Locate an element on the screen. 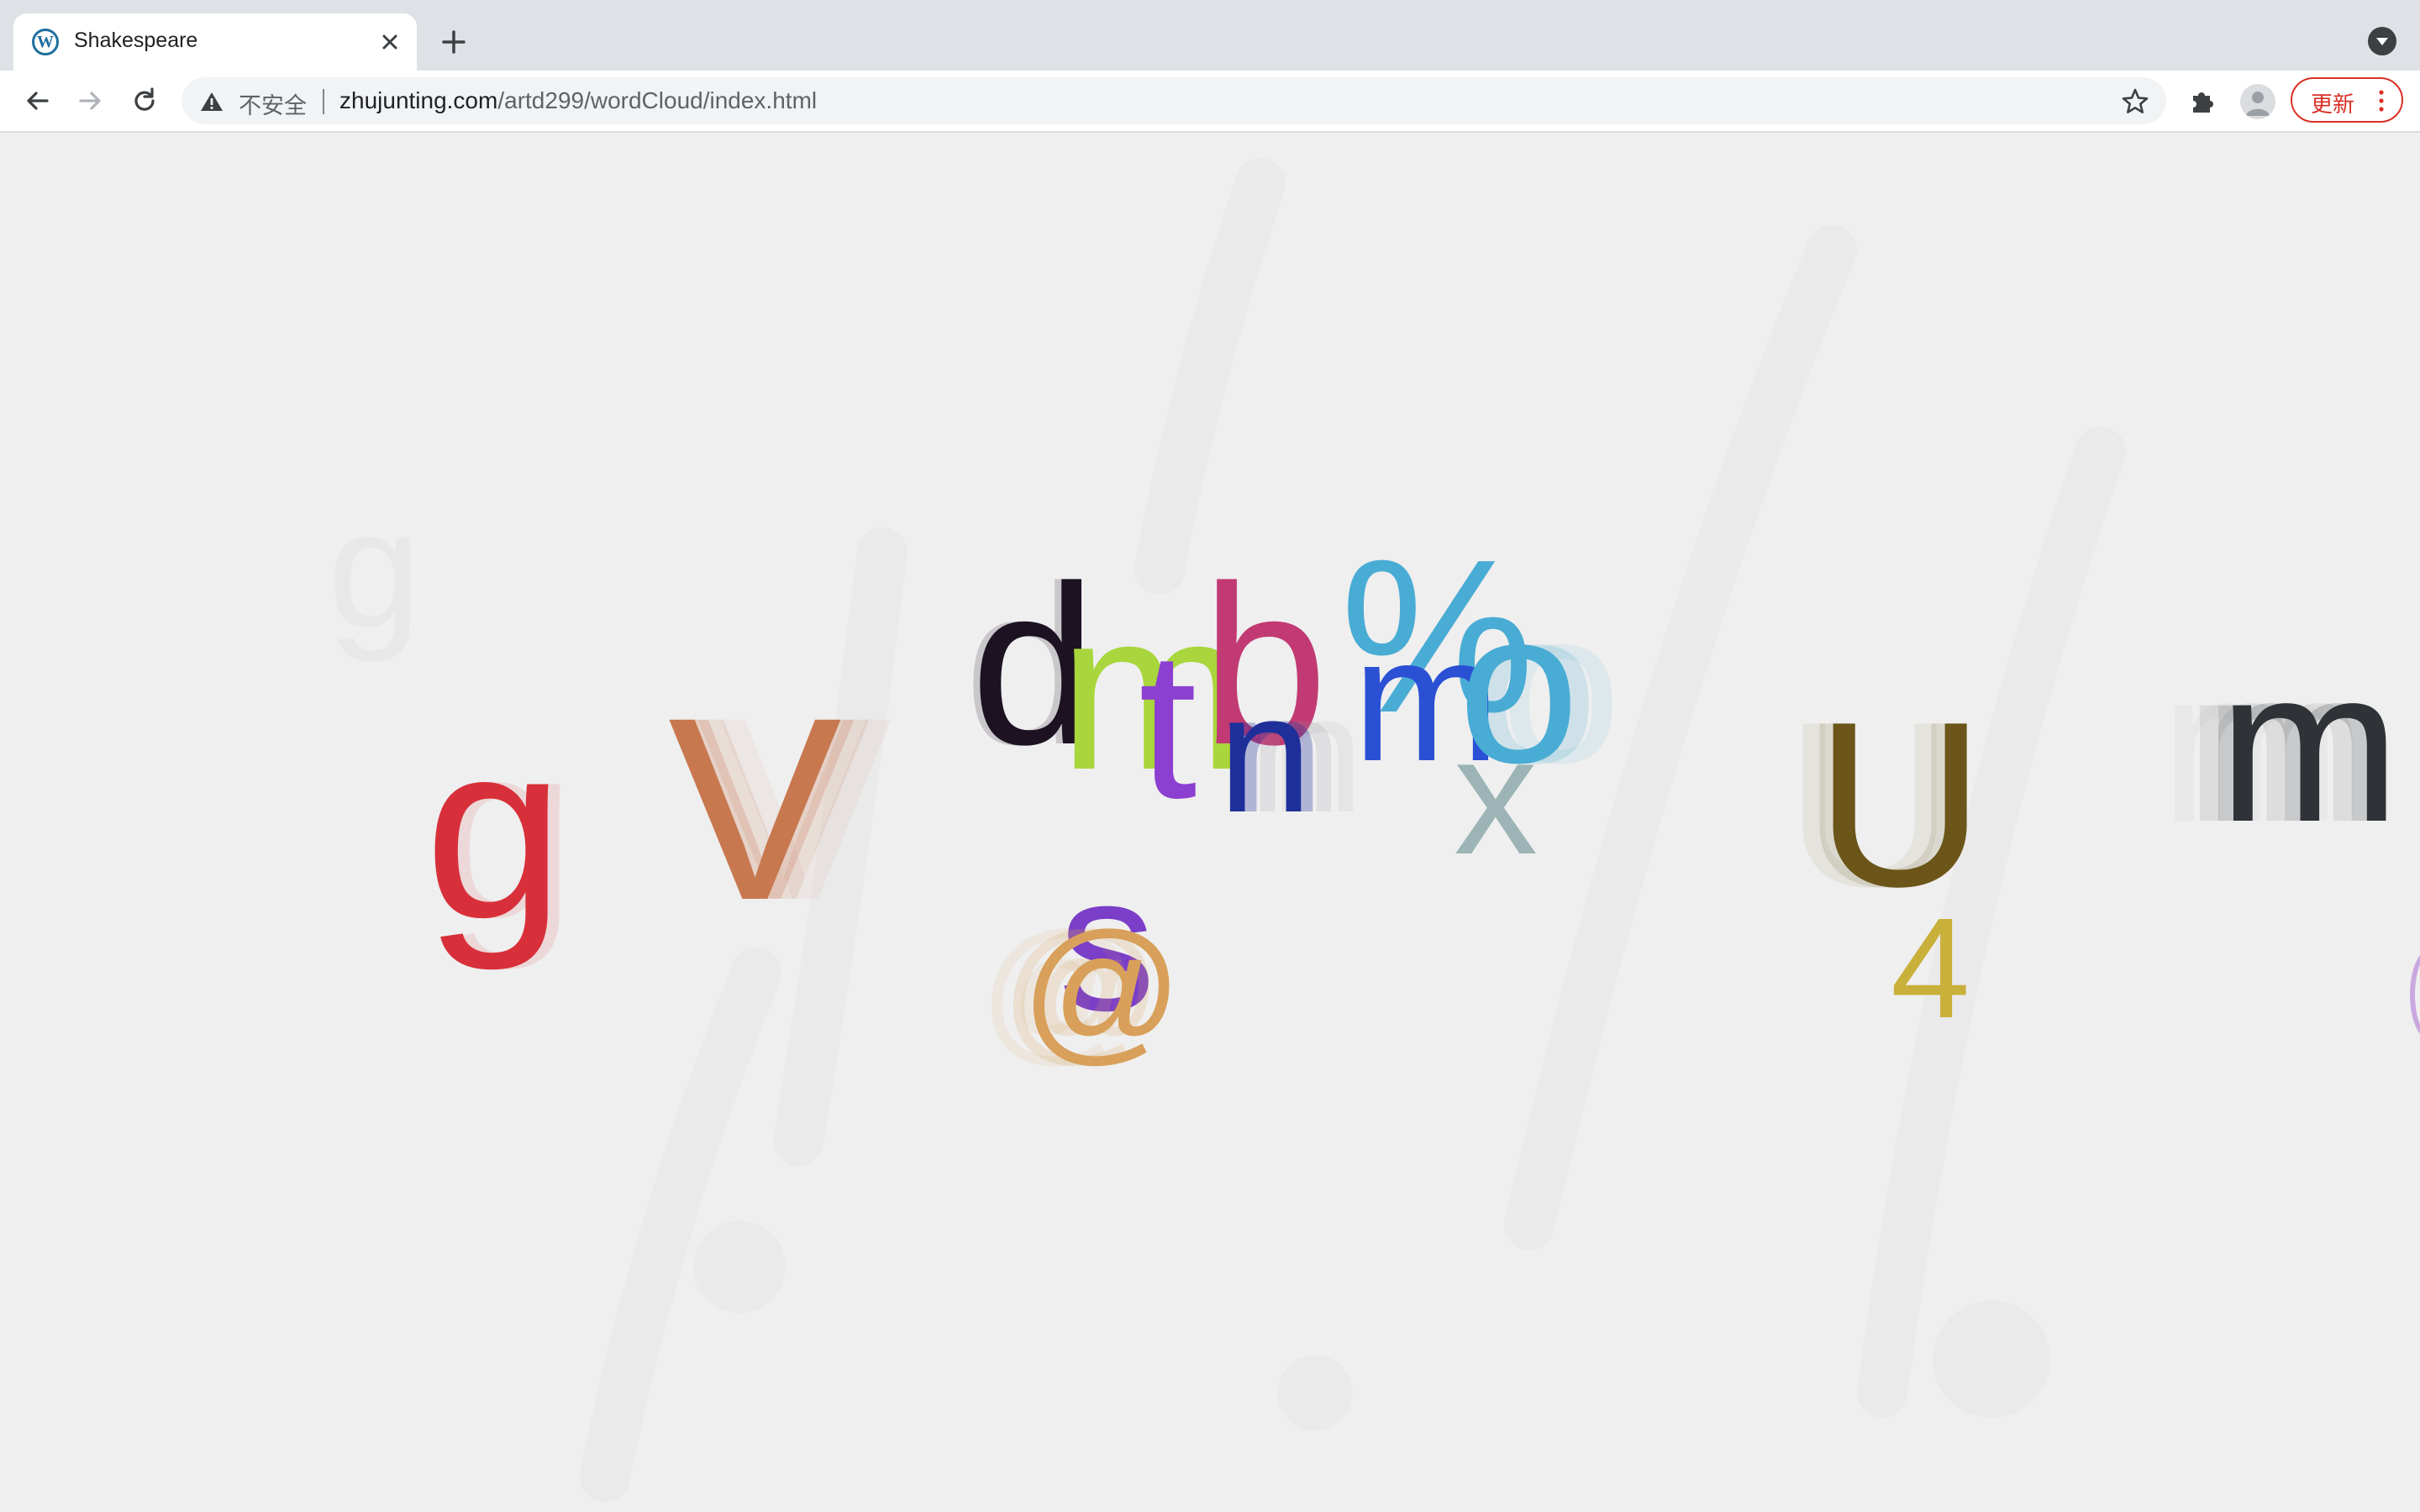 This screenshot has height=1512, width=2420. letter-n: n is located at coordinates (1265, 754).